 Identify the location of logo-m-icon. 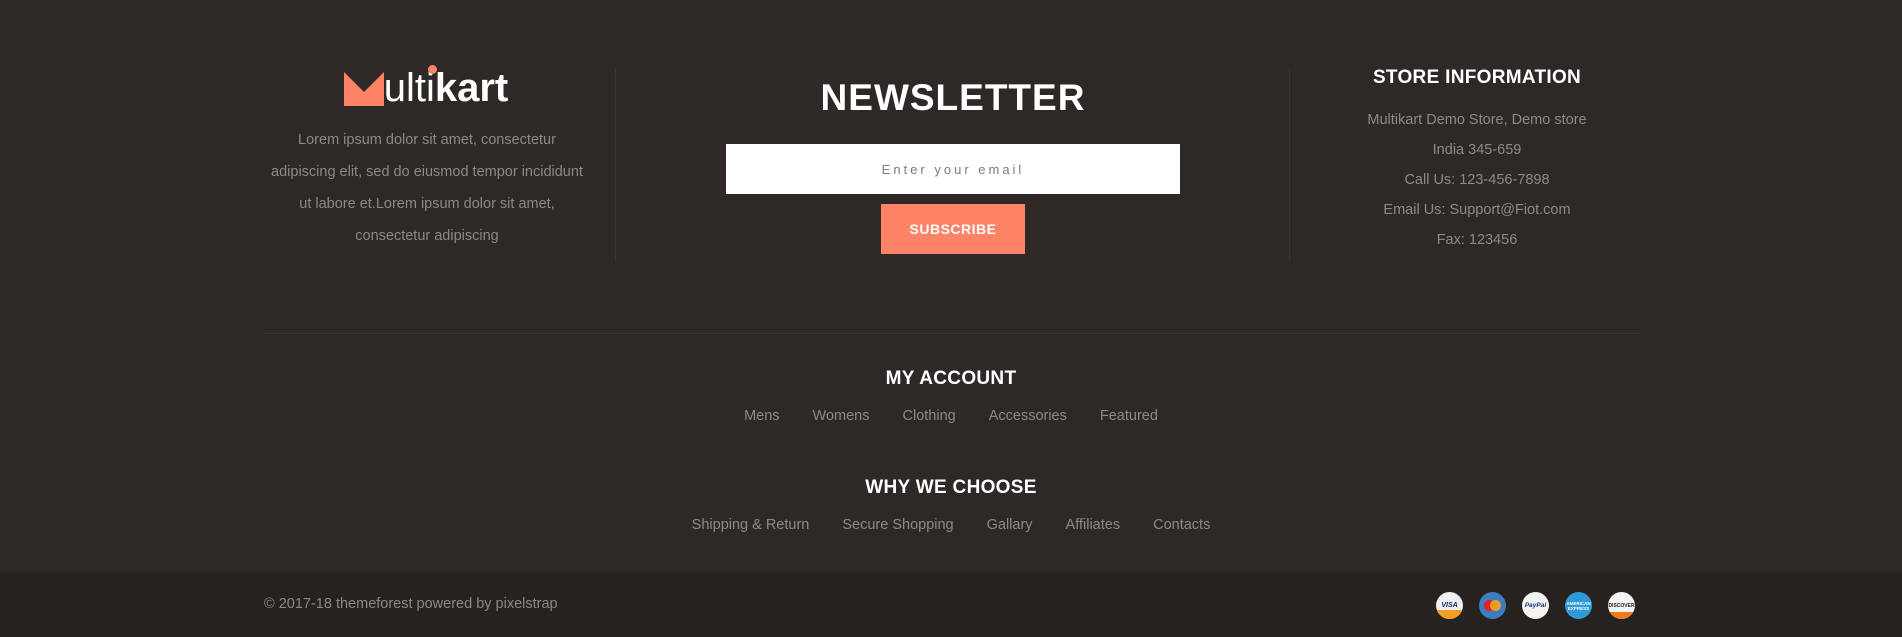
(363, 89).